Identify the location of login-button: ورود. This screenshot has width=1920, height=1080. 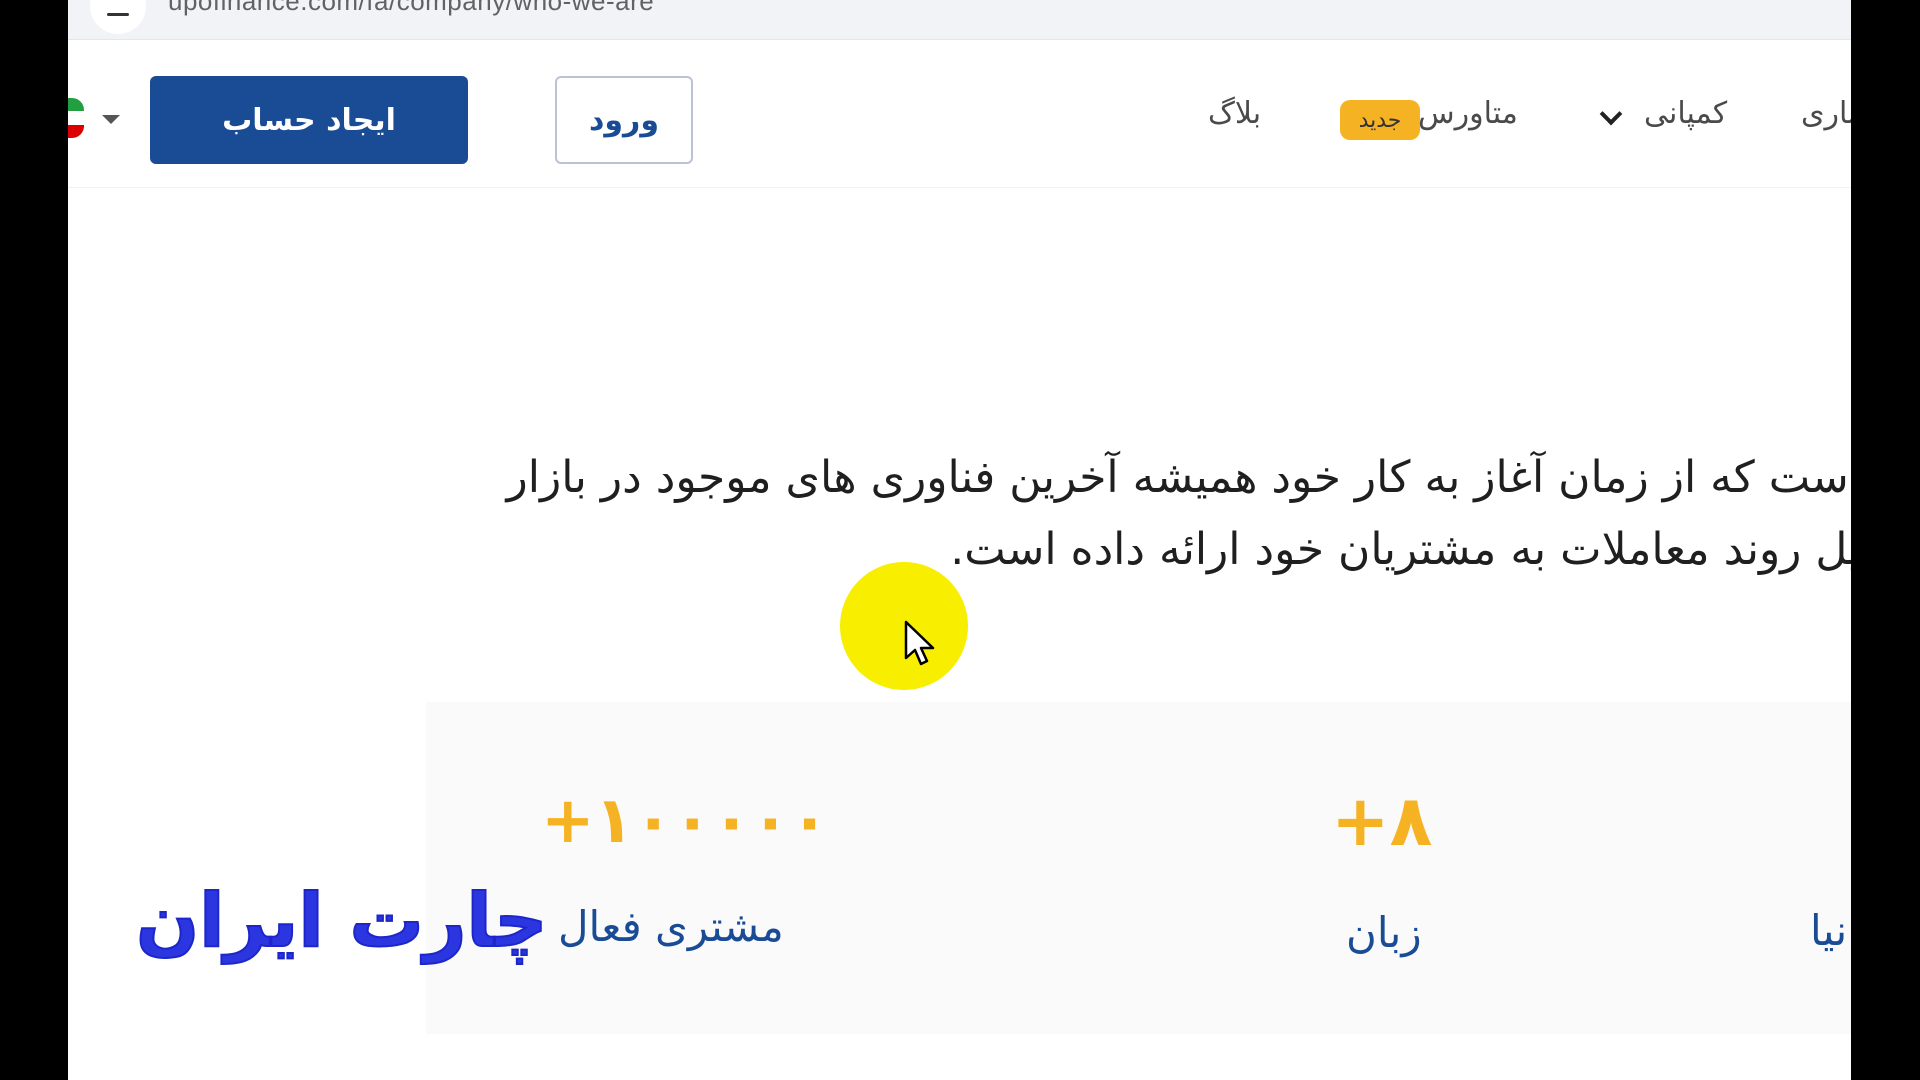
(624, 120).